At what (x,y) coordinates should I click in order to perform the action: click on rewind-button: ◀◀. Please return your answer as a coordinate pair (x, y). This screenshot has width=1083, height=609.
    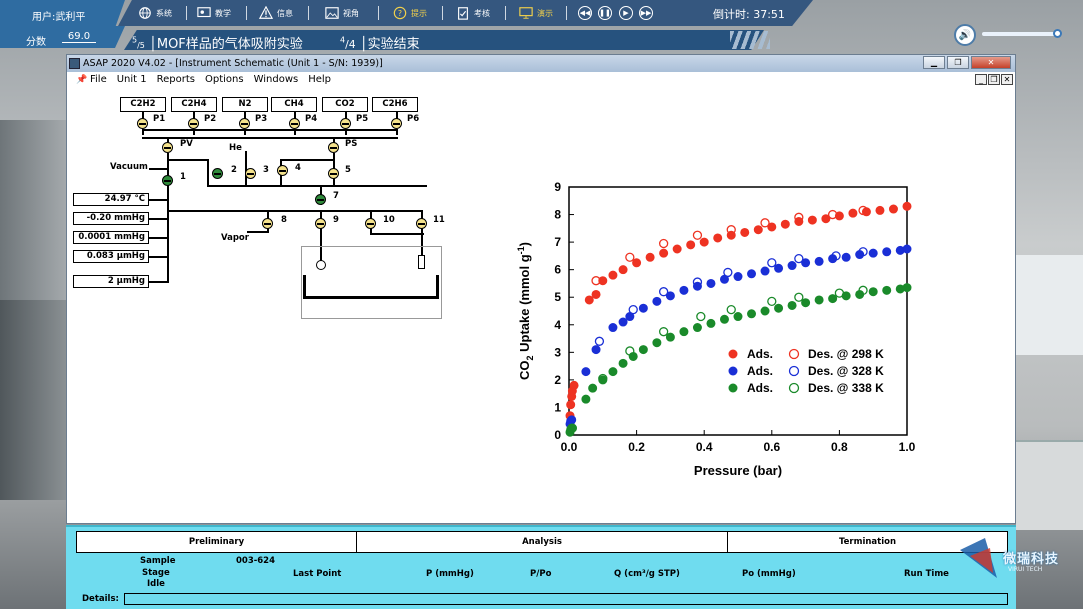
    Looking at the image, I should click on (585, 13).